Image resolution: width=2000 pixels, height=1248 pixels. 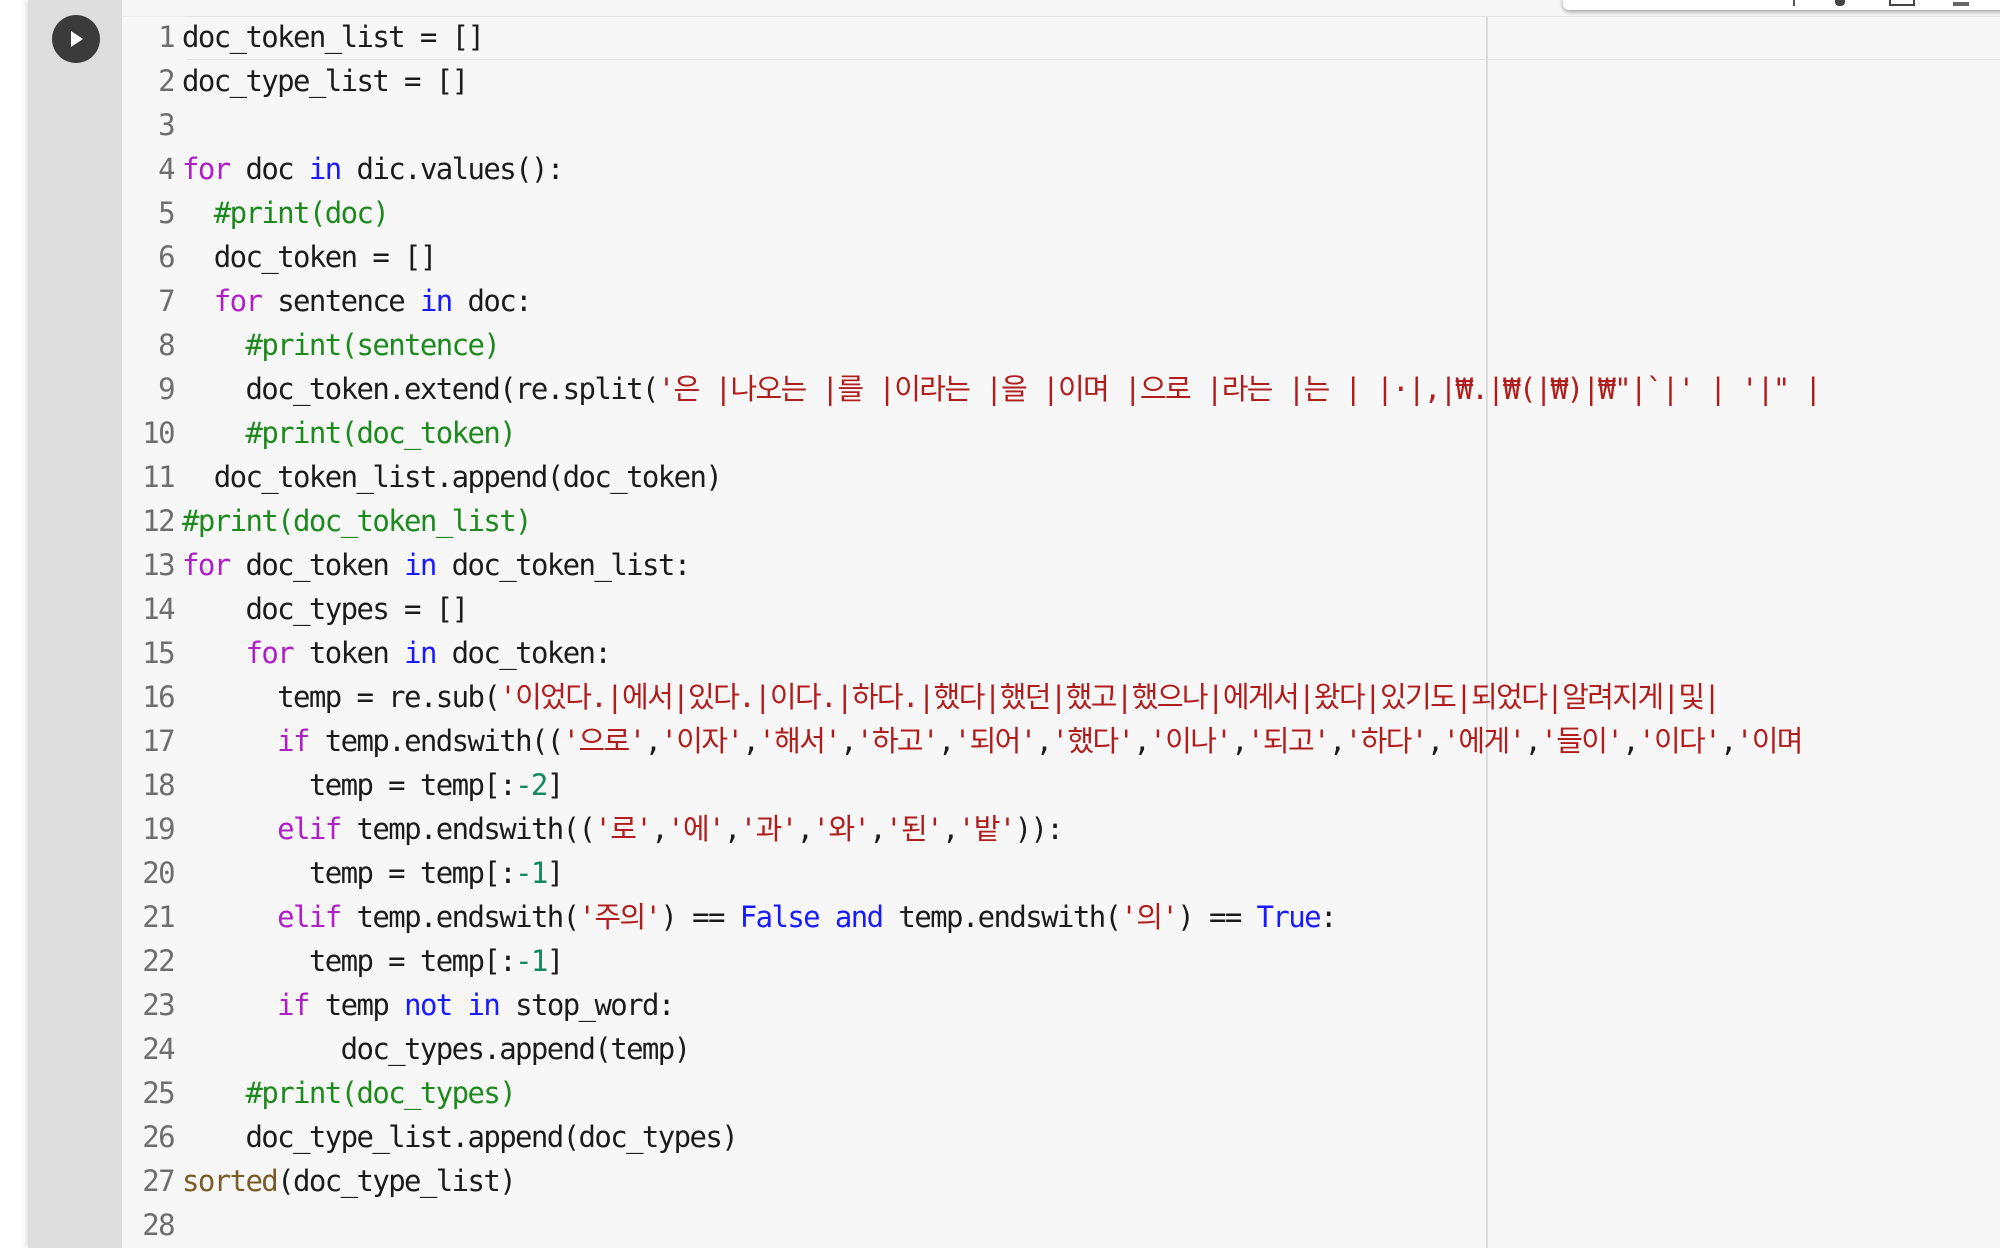 I want to click on code-line: 22 temp = temp[:-1], so click(x=971, y=961).